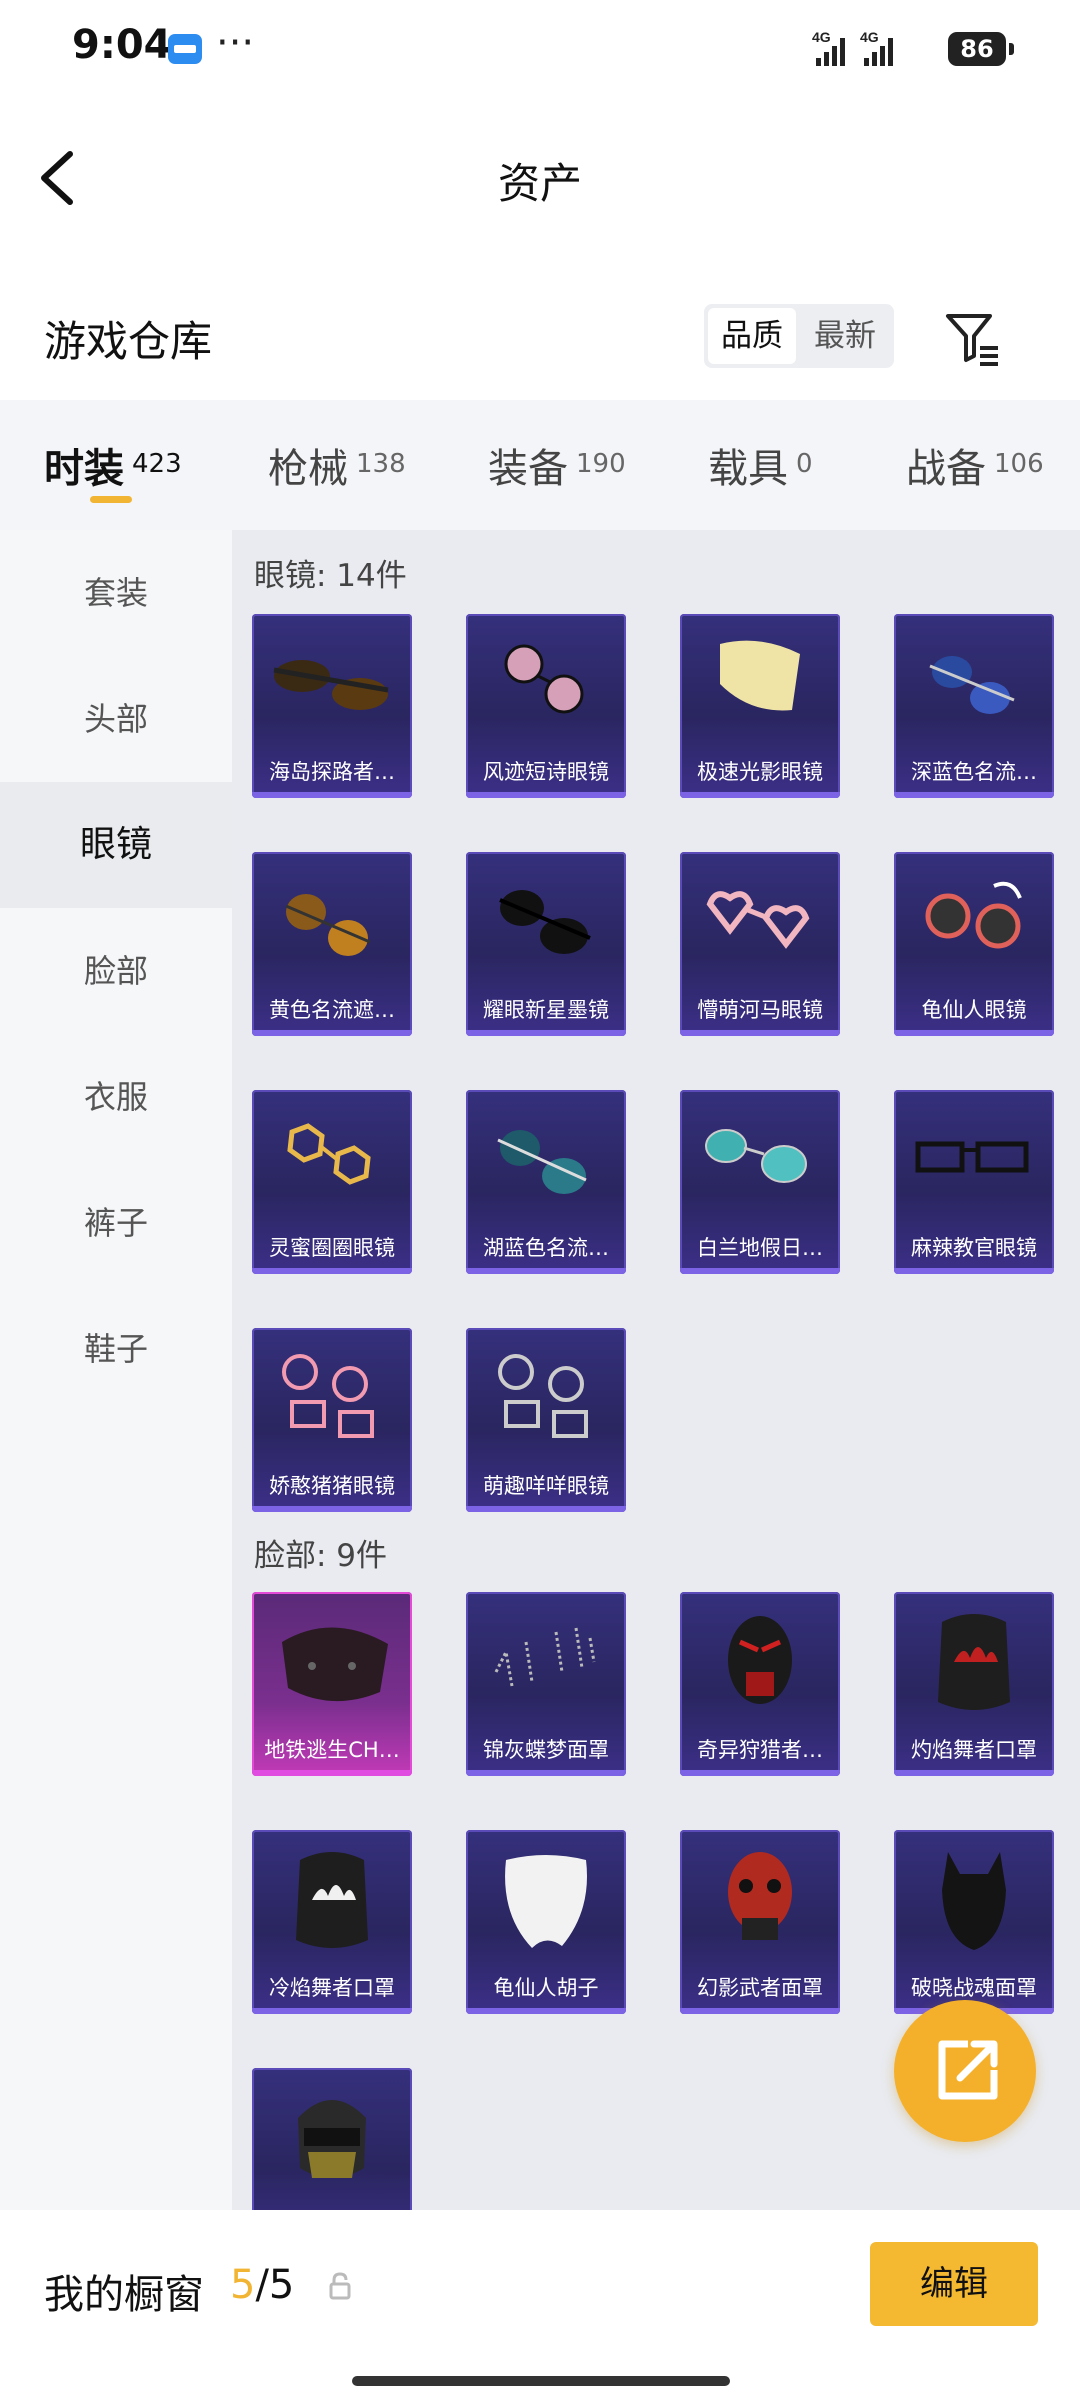 The height and width of the screenshot is (2400, 1080). I want to click on item-card: 娇憨猪猪眼镜, so click(332, 1420).